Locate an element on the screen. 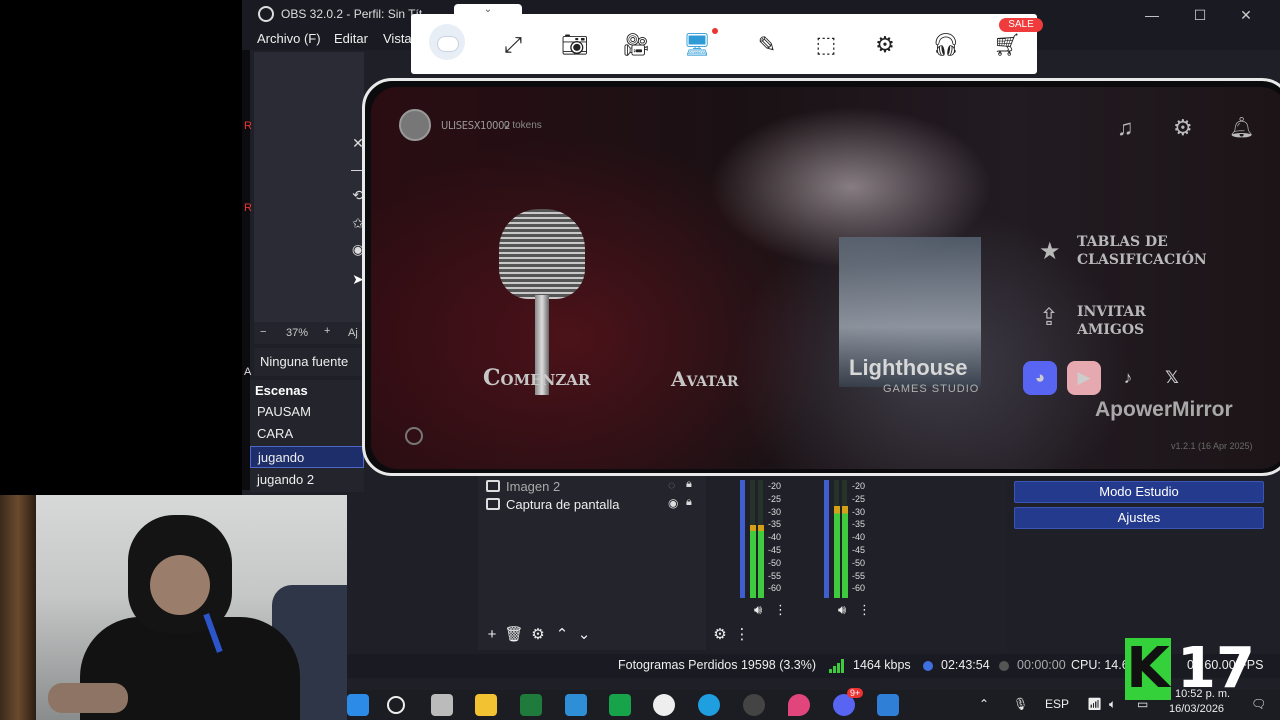 The image size is (1280, 720). edge-icon is located at coordinates (709, 705).